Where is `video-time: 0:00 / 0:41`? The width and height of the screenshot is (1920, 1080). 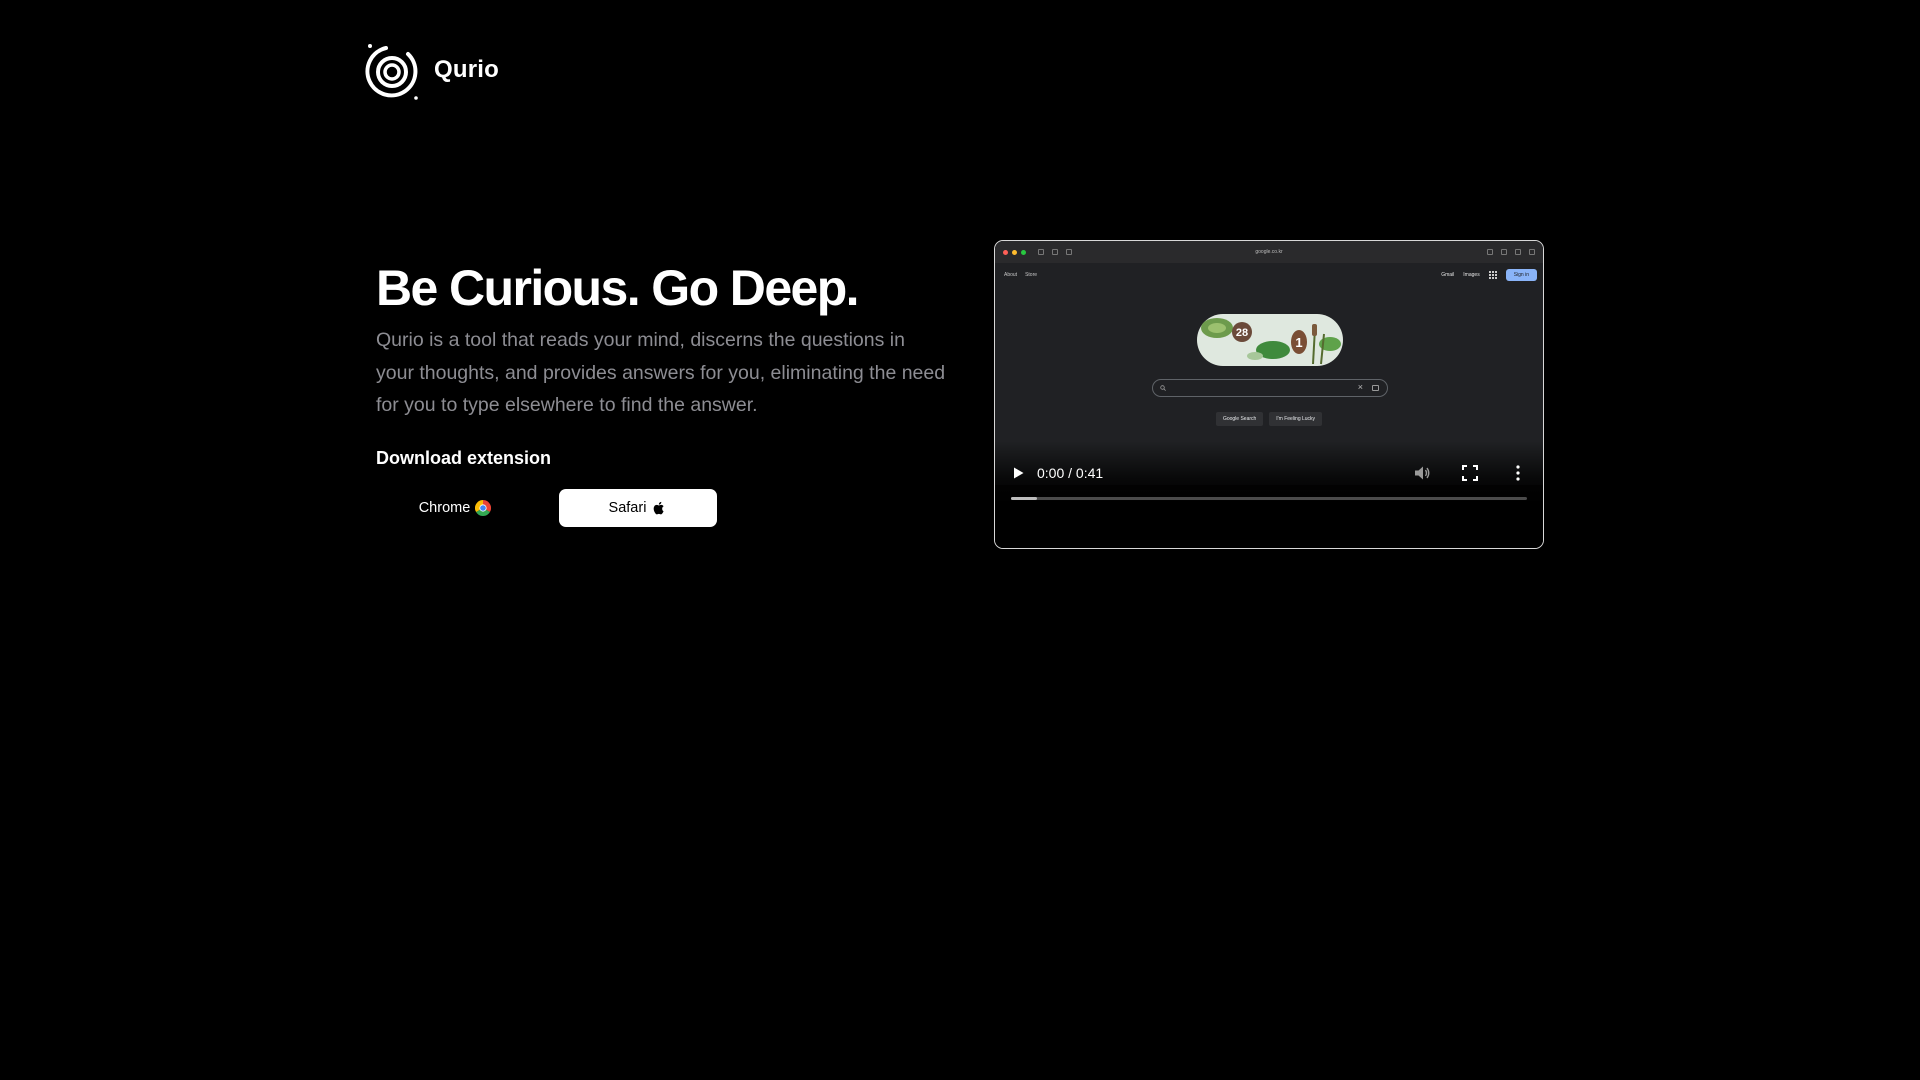 video-time: 0:00 / 0:41 is located at coordinates (1070, 473).